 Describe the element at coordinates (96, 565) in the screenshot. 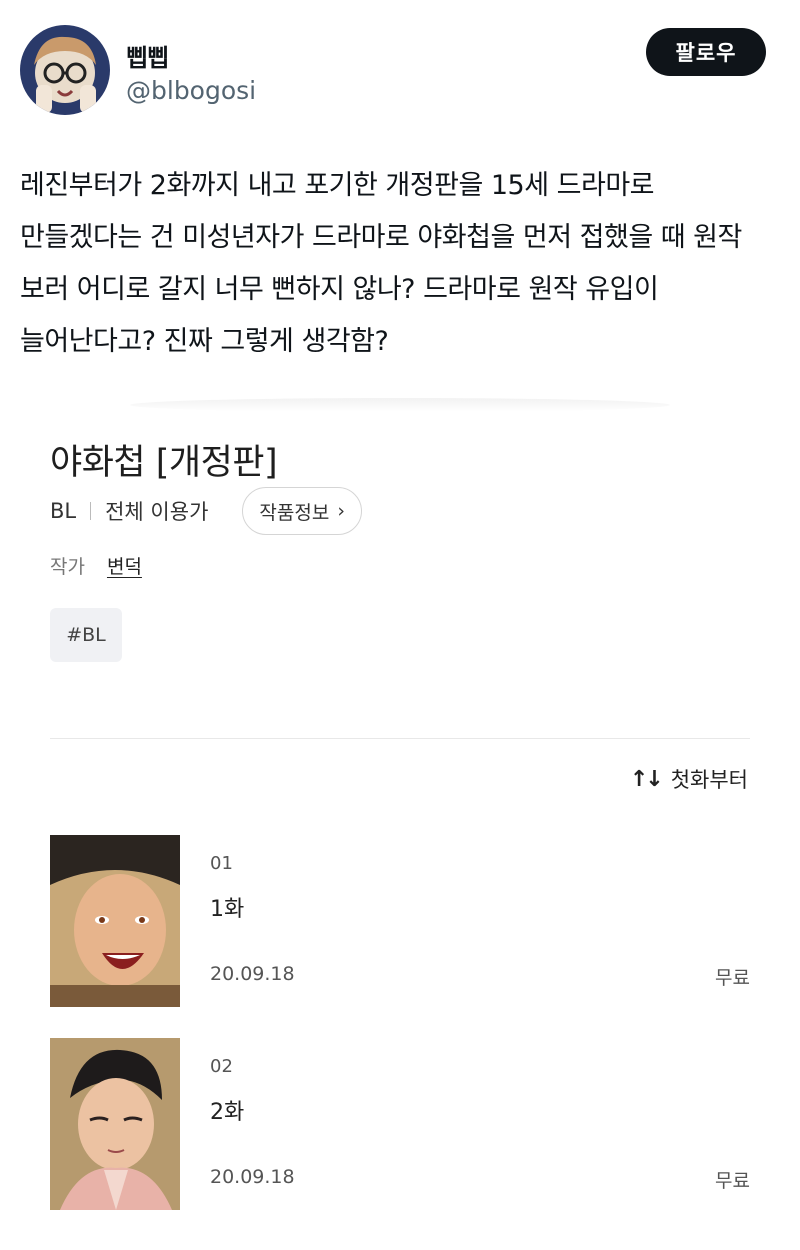

I see `author-row: 작가 변덕` at that location.